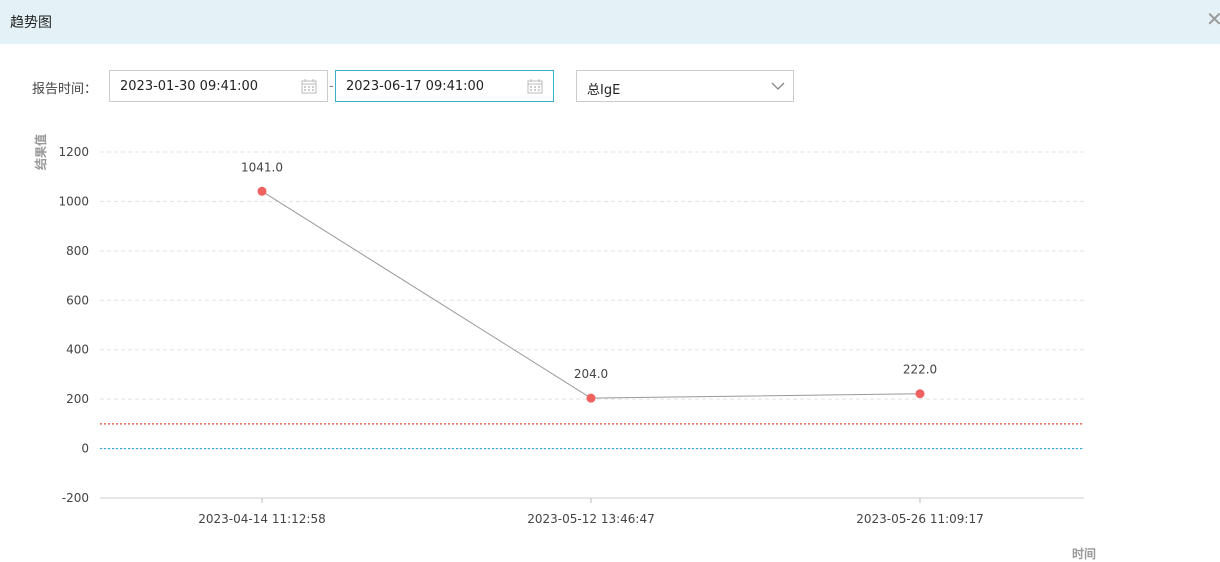 The image size is (1220, 562). I want to click on start-date-value: 2023-01-30 09:41:00, so click(189, 86).